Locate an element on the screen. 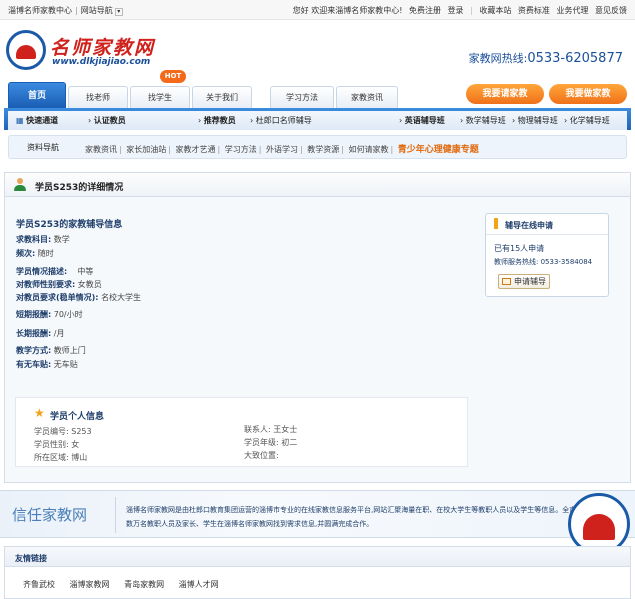 This screenshot has height=599, width=635. nav-tab-about: 关于我们 is located at coordinates (222, 97).